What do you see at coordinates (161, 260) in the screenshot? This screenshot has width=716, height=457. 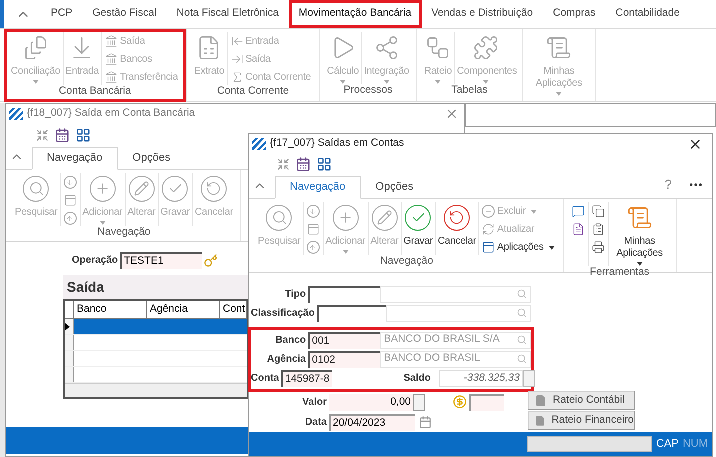 I see `operation-field: TESTE1` at bounding box center [161, 260].